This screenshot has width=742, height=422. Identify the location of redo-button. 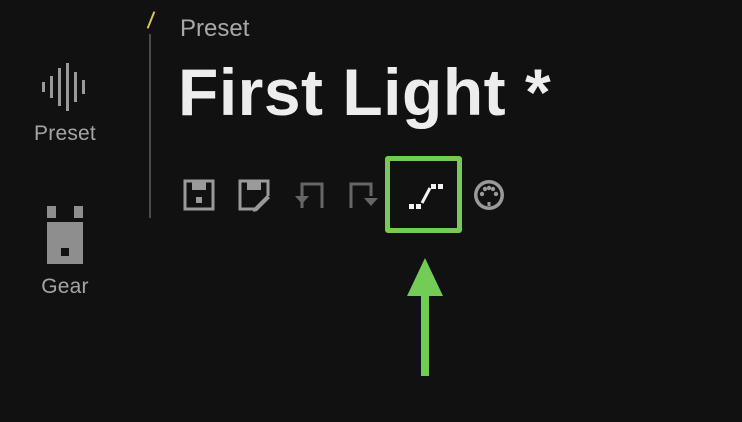
(364, 195).